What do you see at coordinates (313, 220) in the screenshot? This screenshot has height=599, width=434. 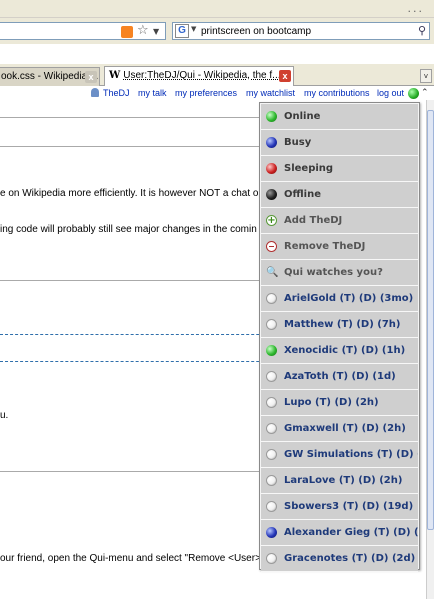 I see `menu-item-label: Add TheDJ` at bounding box center [313, 220].